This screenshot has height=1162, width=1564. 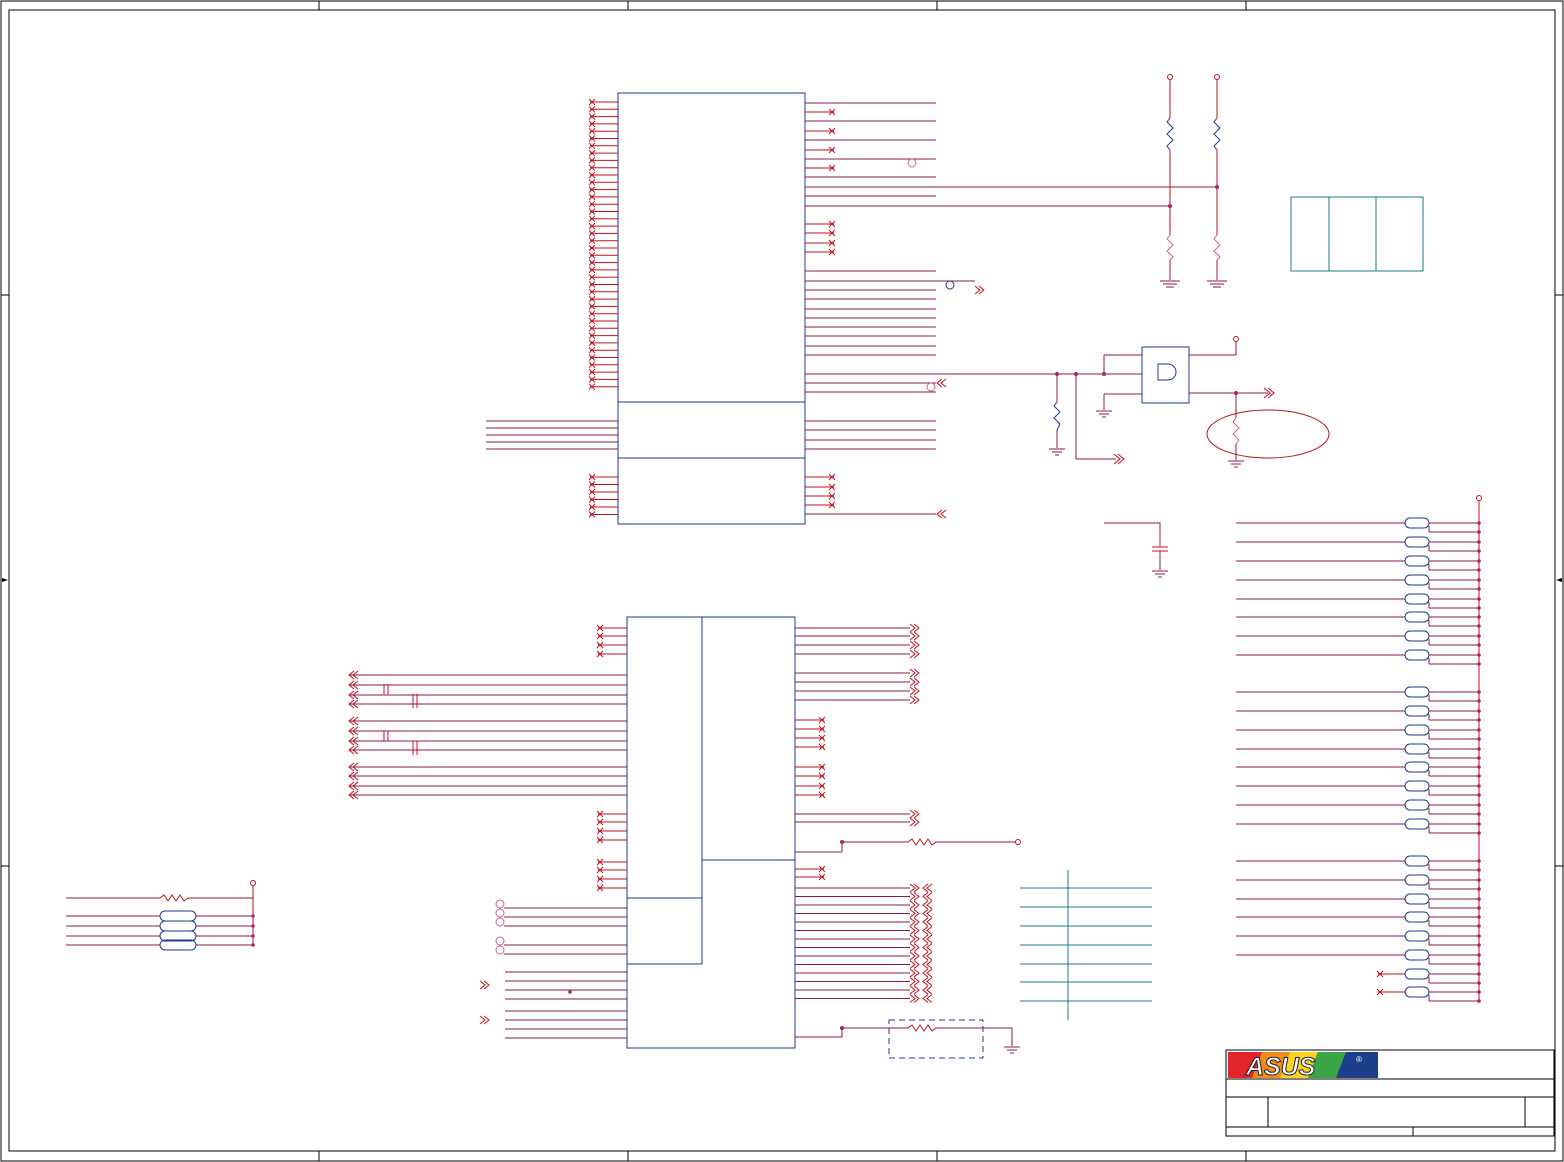 I want to click on and-gate-section, so click(x=1067, y=402).